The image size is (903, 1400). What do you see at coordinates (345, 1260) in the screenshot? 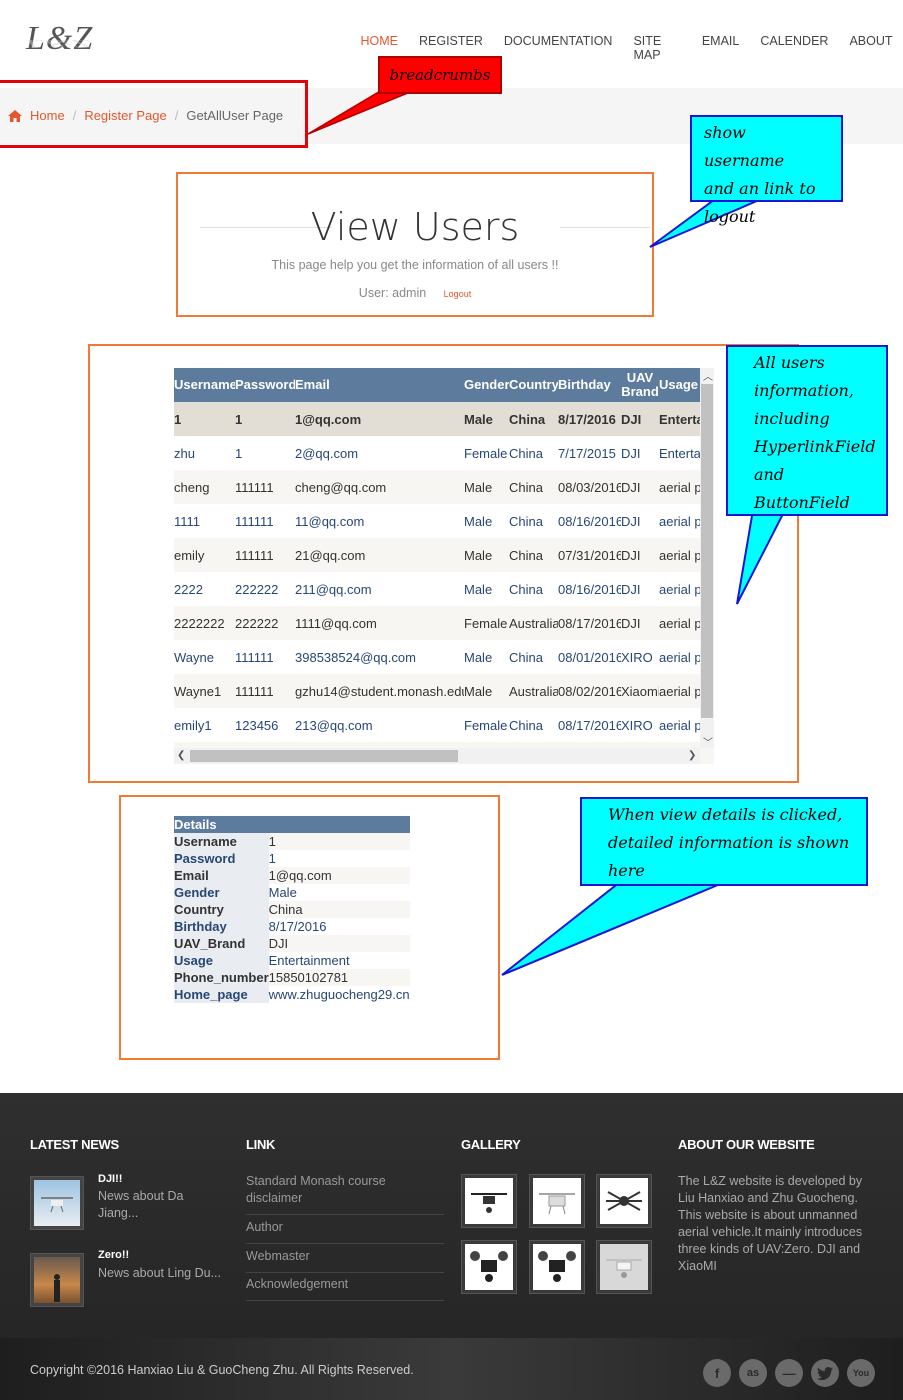
I see `footer-link-webmaster: Webmaster` at bounding box center [345, 1260].